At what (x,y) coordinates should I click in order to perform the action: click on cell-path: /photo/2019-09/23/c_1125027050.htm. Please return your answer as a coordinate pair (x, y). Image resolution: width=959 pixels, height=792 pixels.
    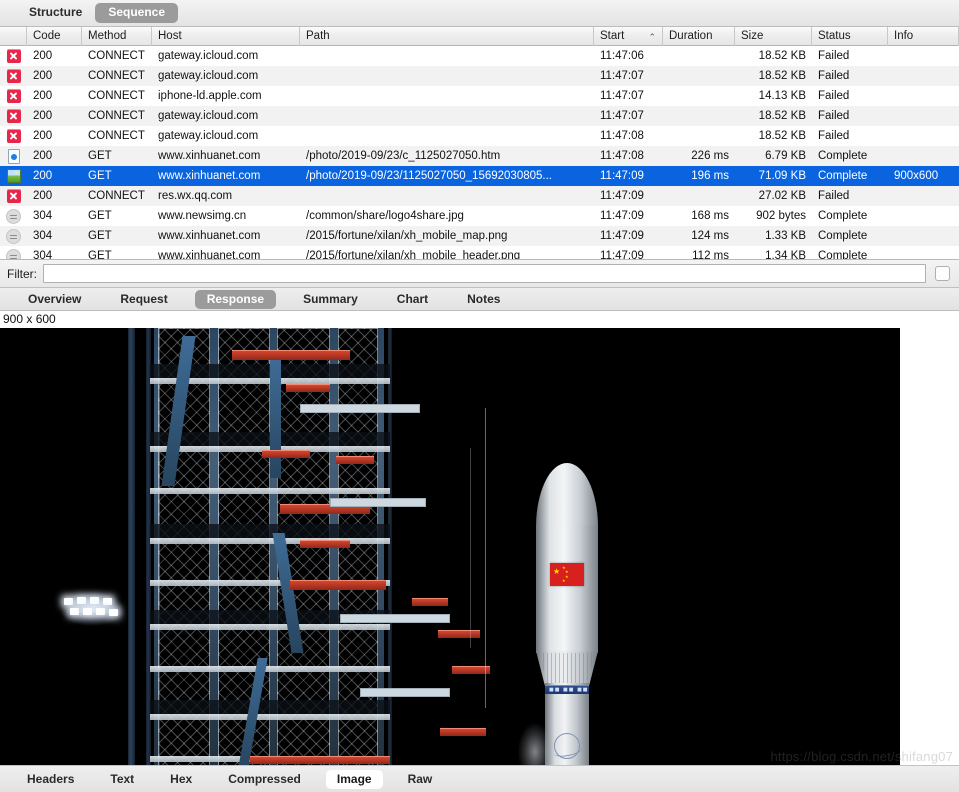
    Looking at the image, I should click on (403, 156).